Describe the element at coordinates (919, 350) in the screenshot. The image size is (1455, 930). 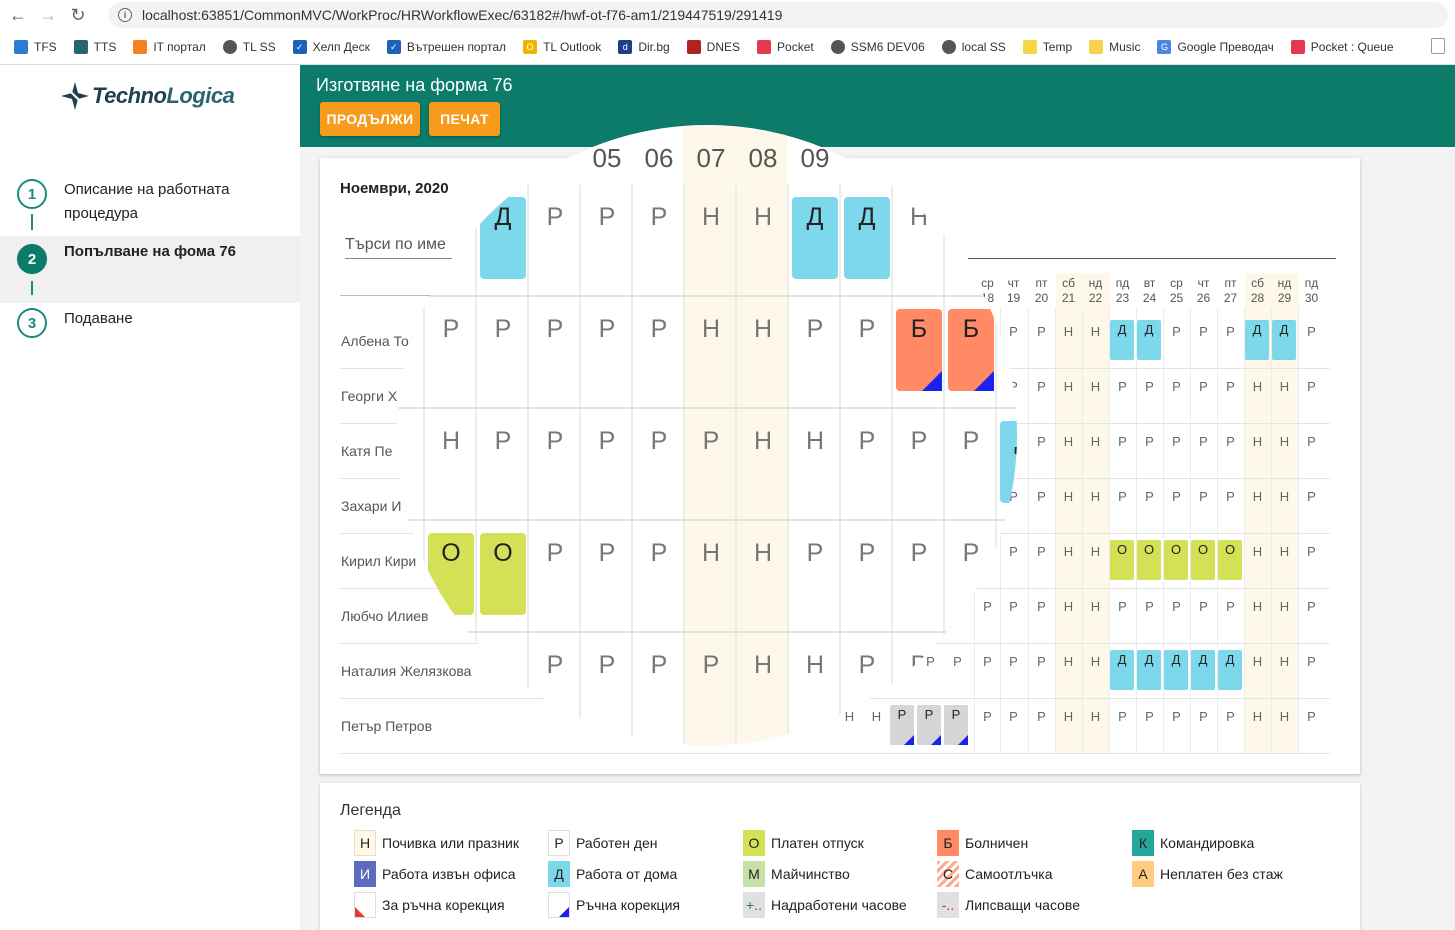
I see `day-cell: Б` at that location.